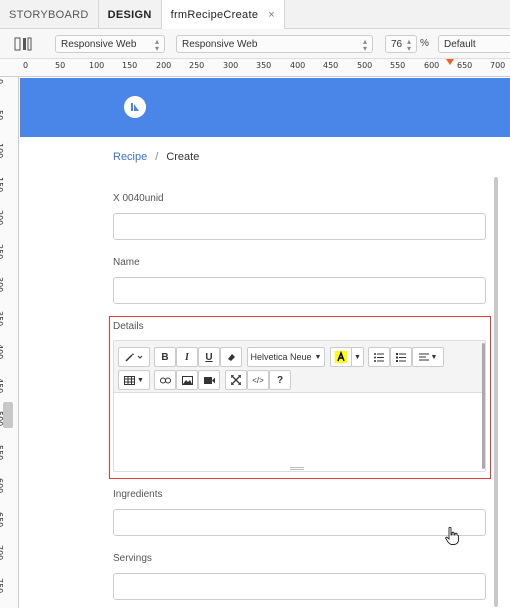 Image resolution: width=510 pixels, height=608 pixels. What do you see at coordinates (130, 157) in the screenshot?
I see `breadcrumb-link-recipe: Recipe` at bounding box center [130, 157].